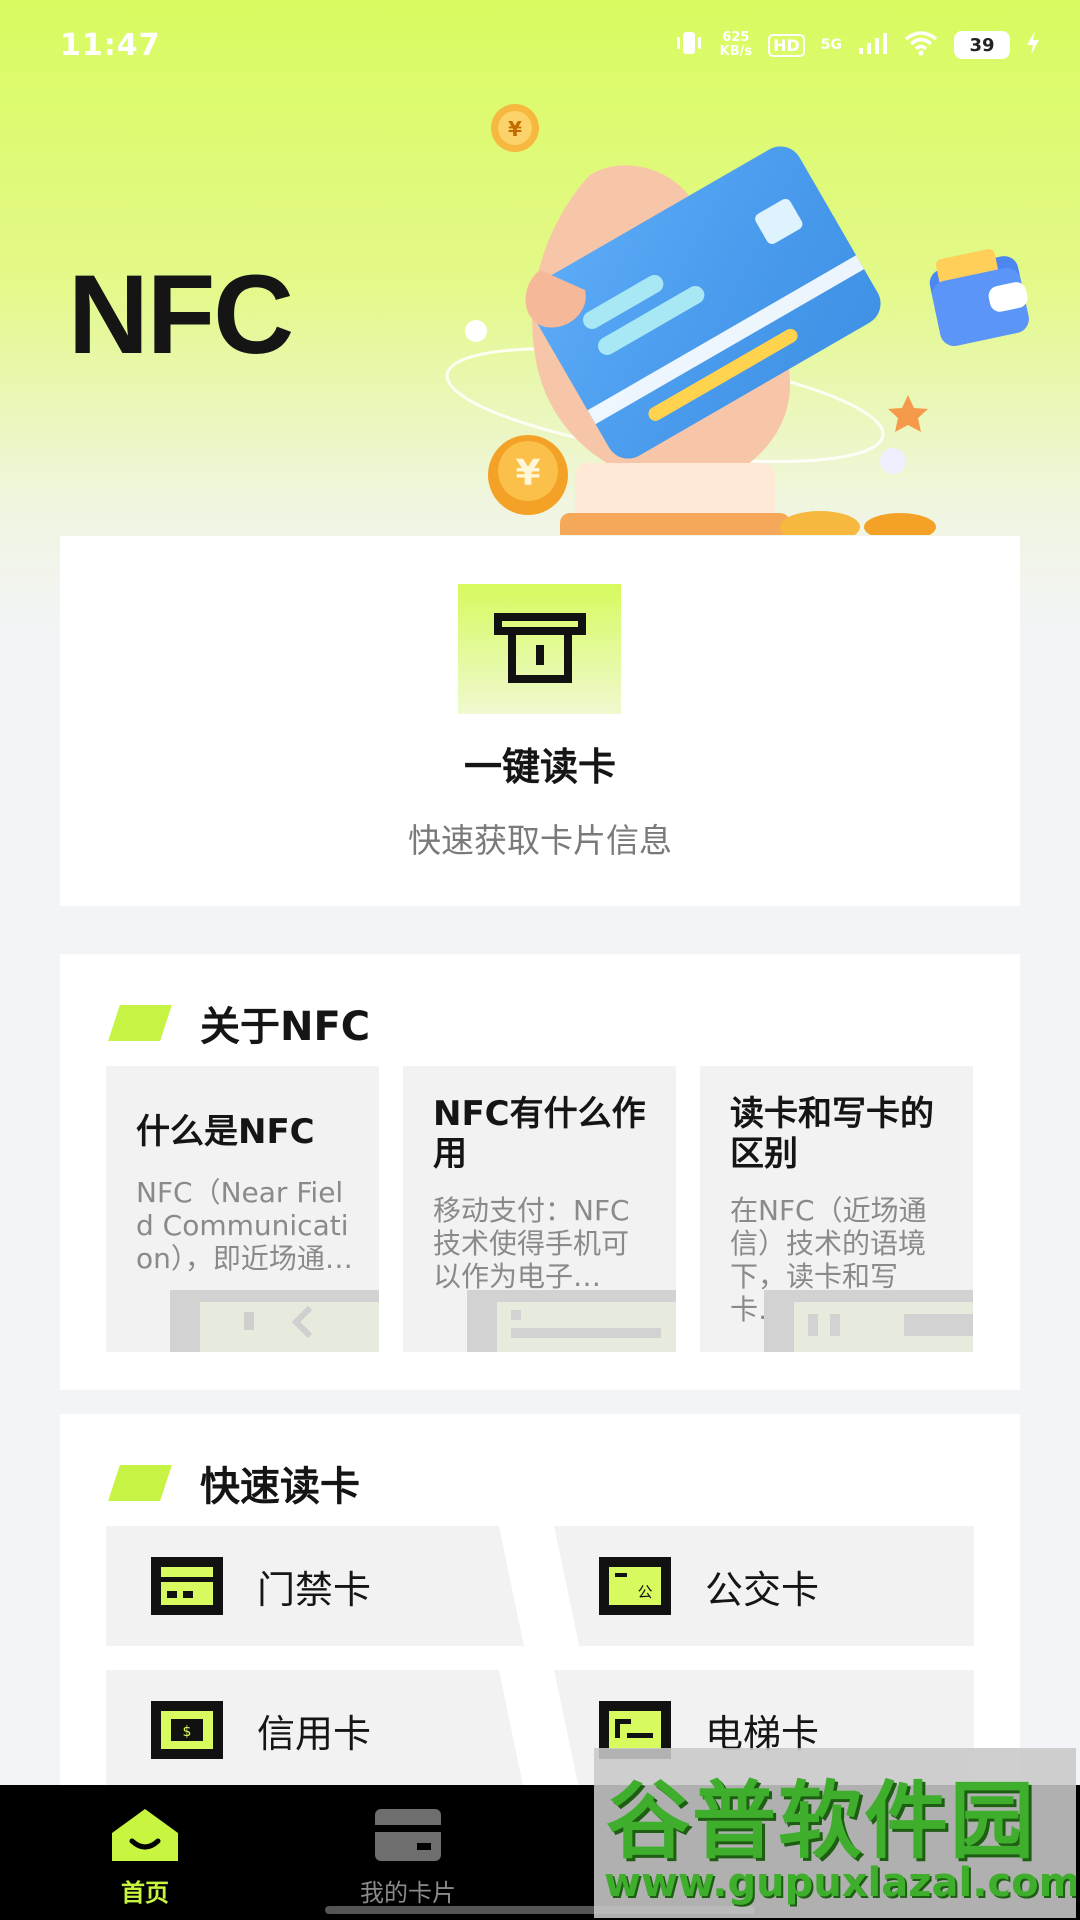  What do you see at coordinates (868, 1321) in the screenshot?
I see `bars-decoration-icon` at bounding box center [868, 1321].